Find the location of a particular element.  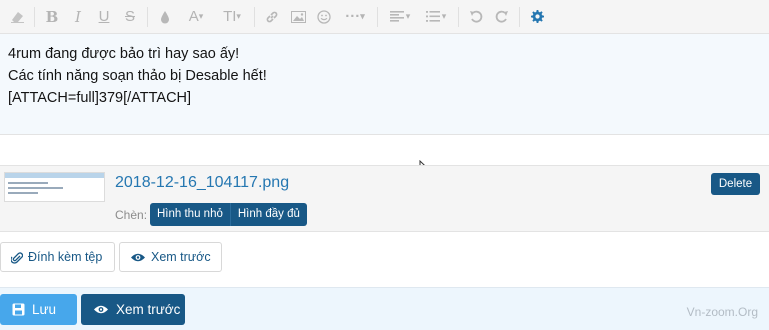

editor-line: [ATTACH=full]379[/ATTACH] is located at coordinates (100, 98).